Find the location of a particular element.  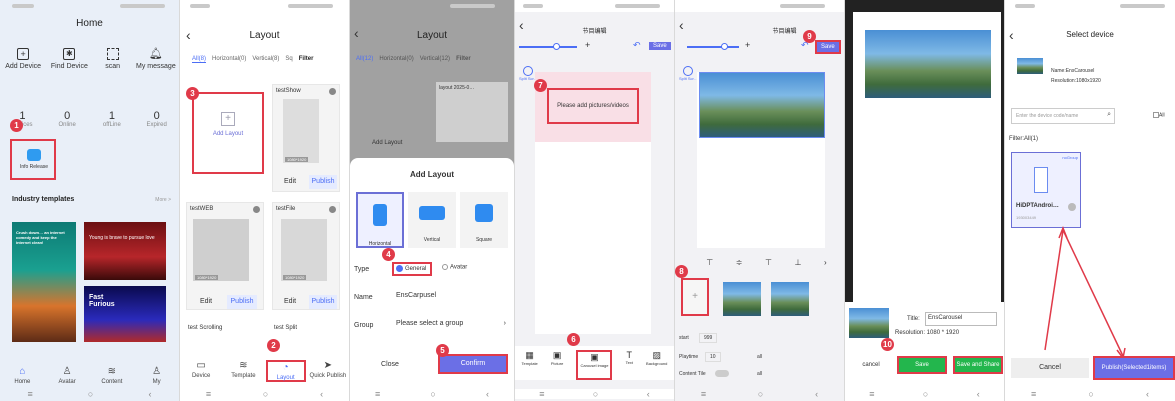

add-layout-card: Add Layout is located at coordinates (387, 143).